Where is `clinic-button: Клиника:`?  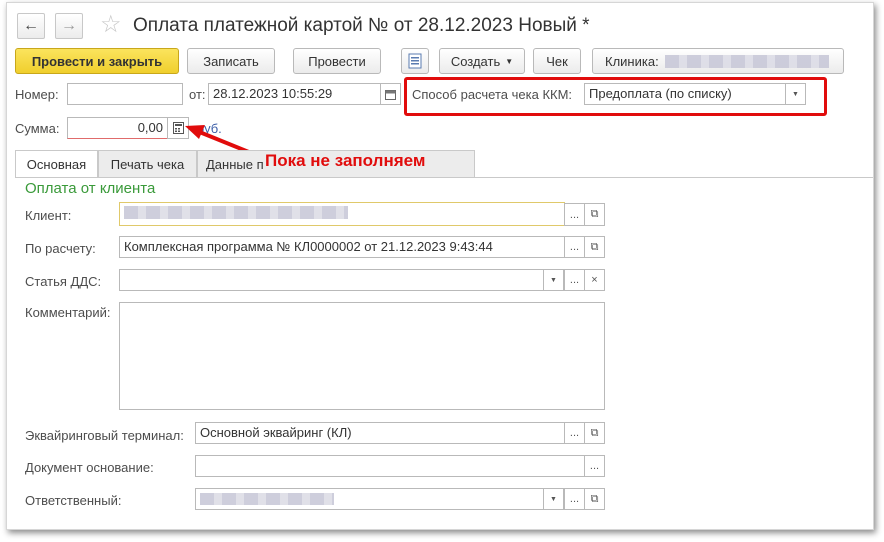 clinic-button: Клиника: is located at coordinates (718, 61).